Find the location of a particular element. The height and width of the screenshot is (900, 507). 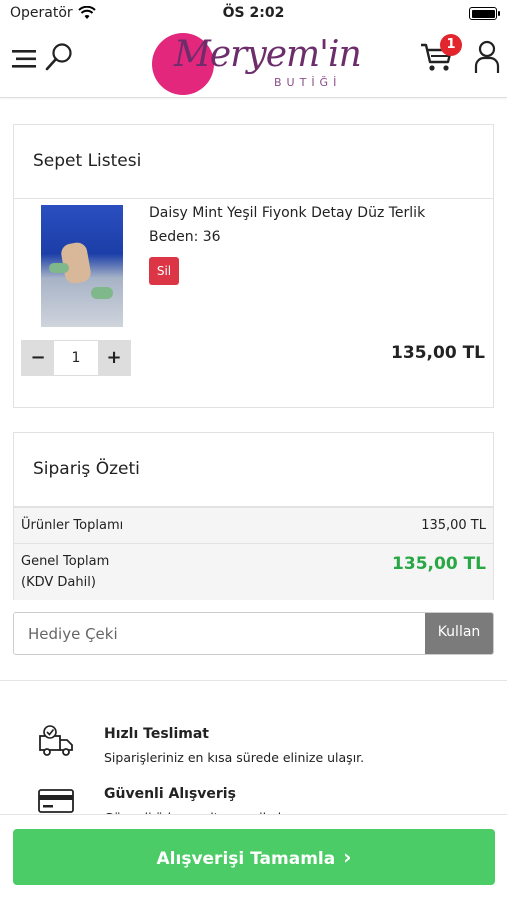

brand-logo: Meryem'in BUTİĞİ is located at coordinates (257, 63).